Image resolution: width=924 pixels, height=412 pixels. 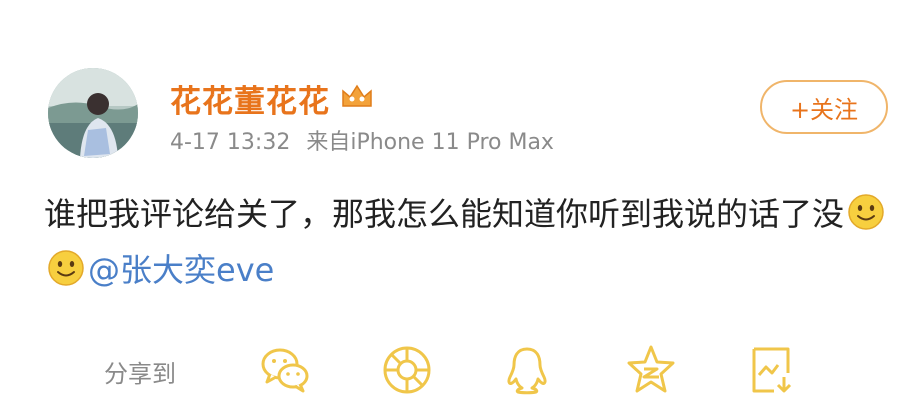 I want to click on qq-icon, so click(x=527, y=370).